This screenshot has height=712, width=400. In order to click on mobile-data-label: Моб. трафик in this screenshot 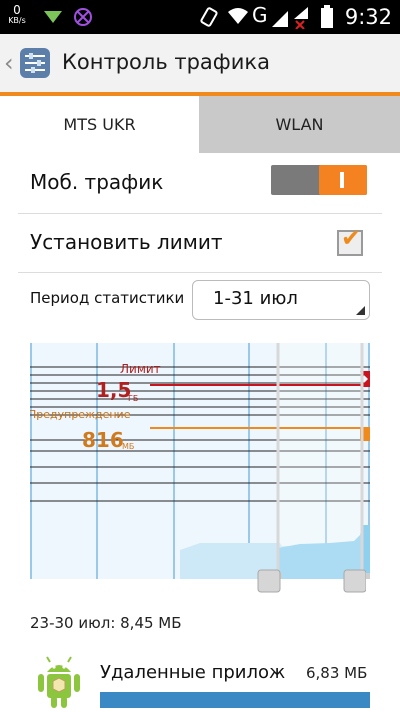, I will do `click(97, 182)`.